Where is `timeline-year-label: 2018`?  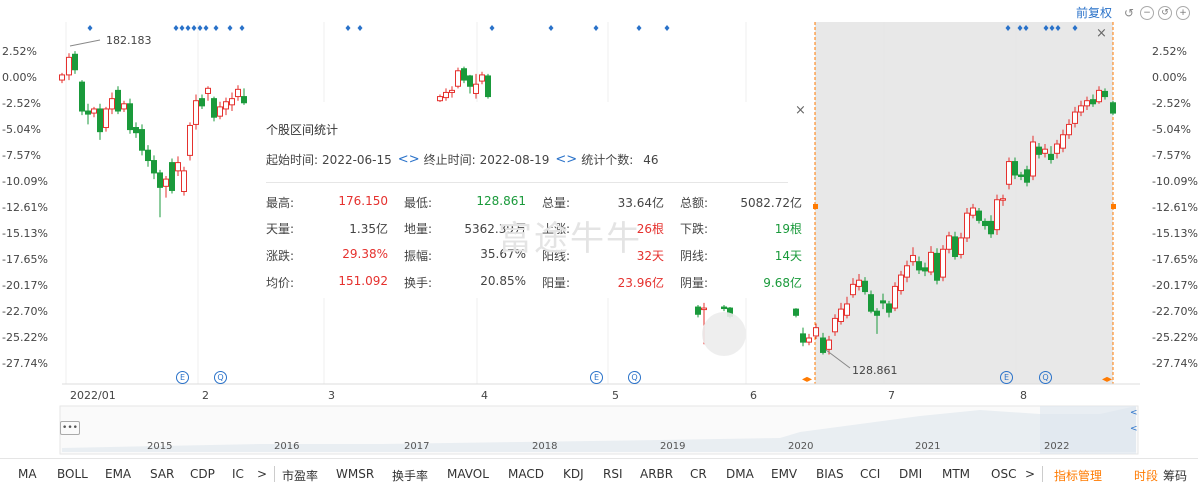 timeline-year-label: 2018 is located at coordinates (545, 446).